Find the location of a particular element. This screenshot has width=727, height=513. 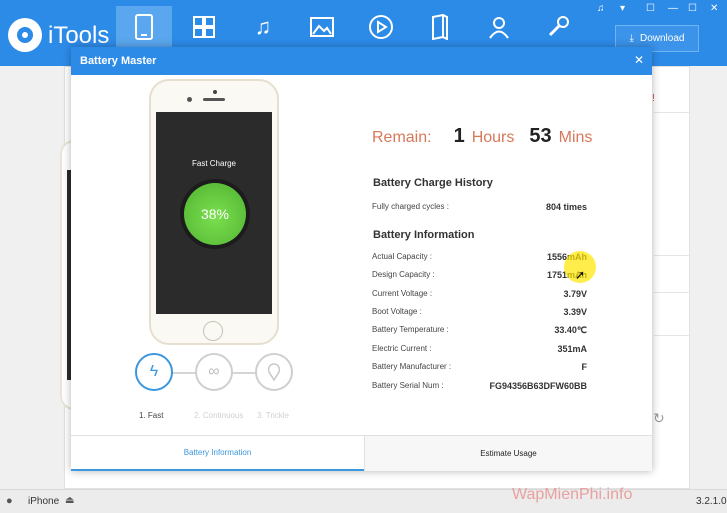

mode-label-trickle: 3. Trickle is located at coordinates (273, 415).